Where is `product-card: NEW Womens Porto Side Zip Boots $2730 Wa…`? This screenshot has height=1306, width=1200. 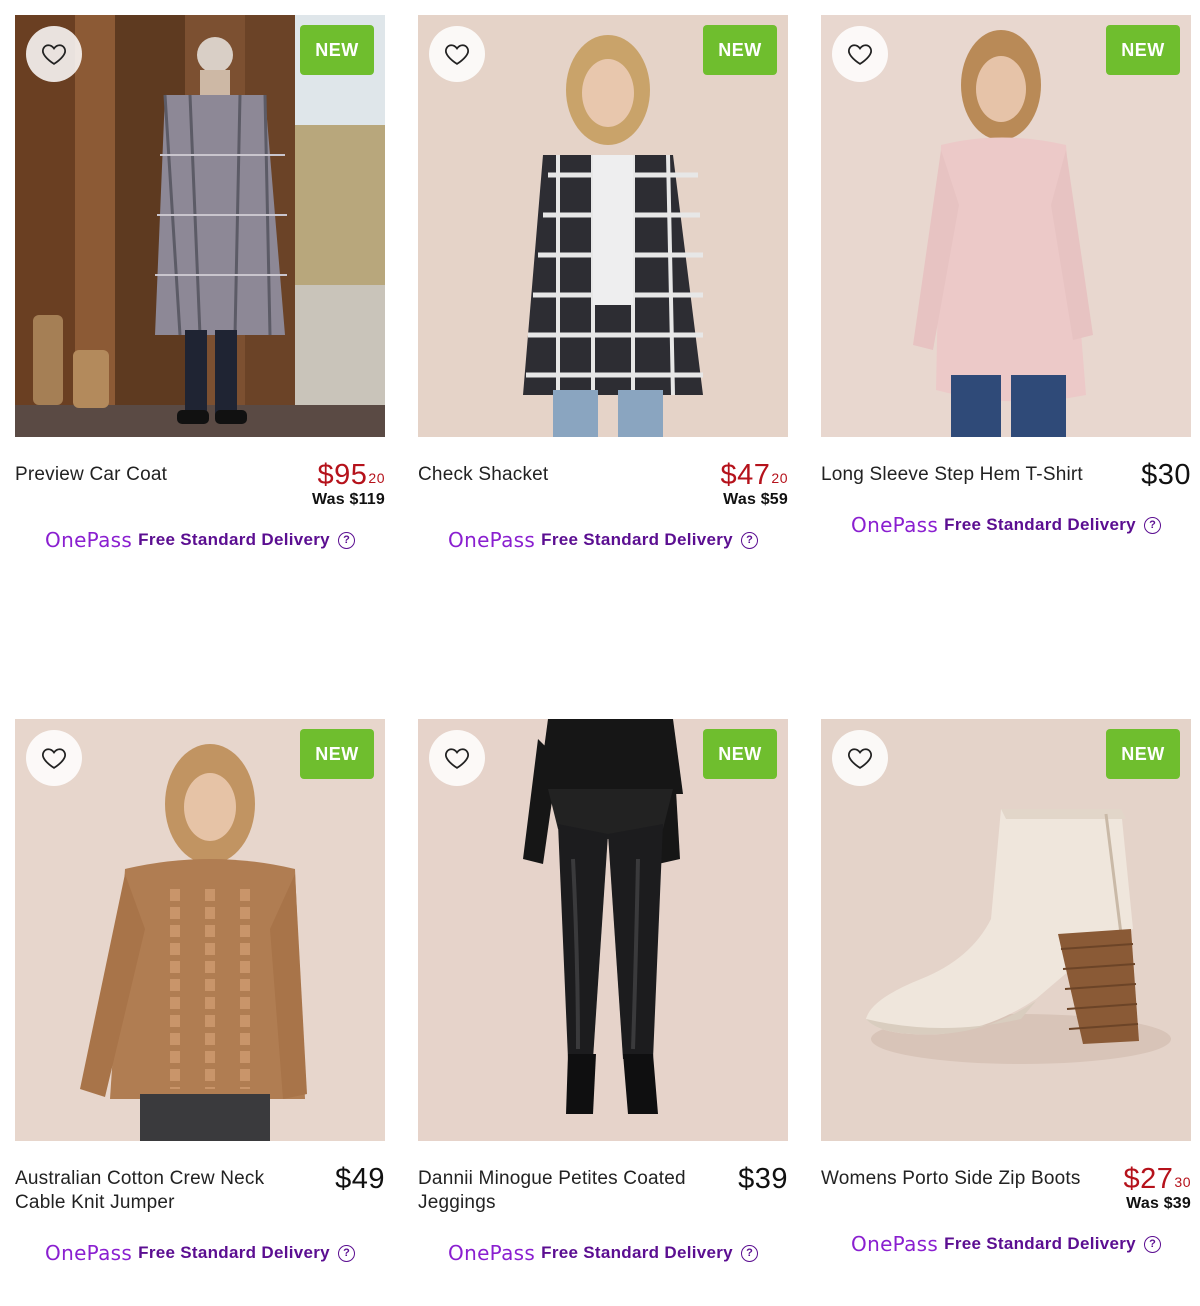 product-card: NEW Womens Porto Side Zip Boots $2730 Wa… is located at coordinates (1006, 987).